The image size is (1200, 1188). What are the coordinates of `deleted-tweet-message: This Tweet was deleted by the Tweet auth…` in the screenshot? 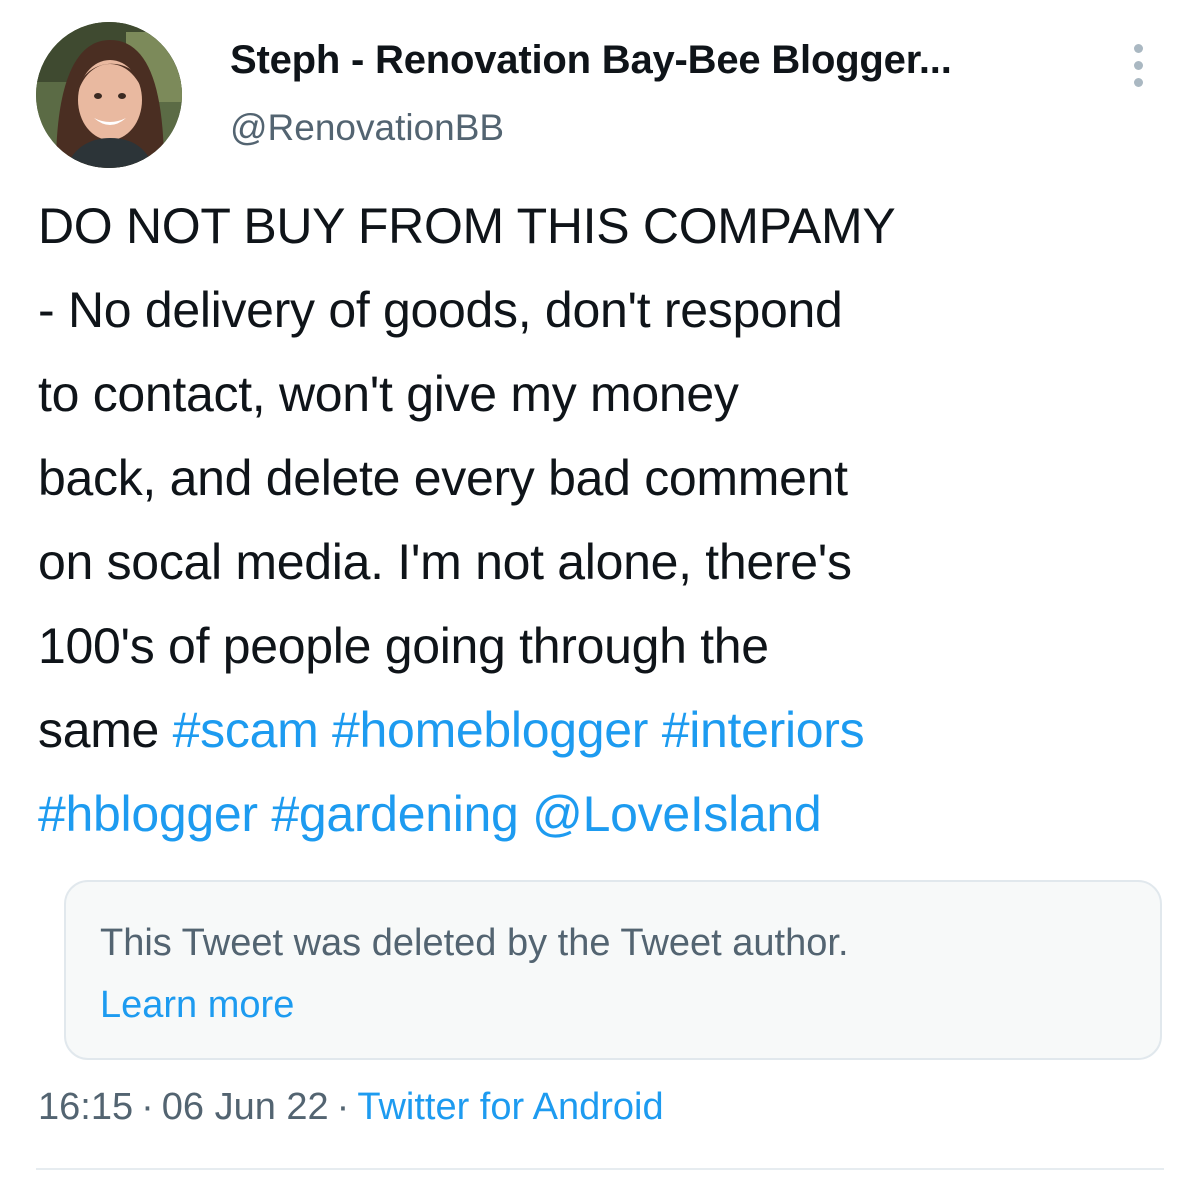 It's located at (474, 943).